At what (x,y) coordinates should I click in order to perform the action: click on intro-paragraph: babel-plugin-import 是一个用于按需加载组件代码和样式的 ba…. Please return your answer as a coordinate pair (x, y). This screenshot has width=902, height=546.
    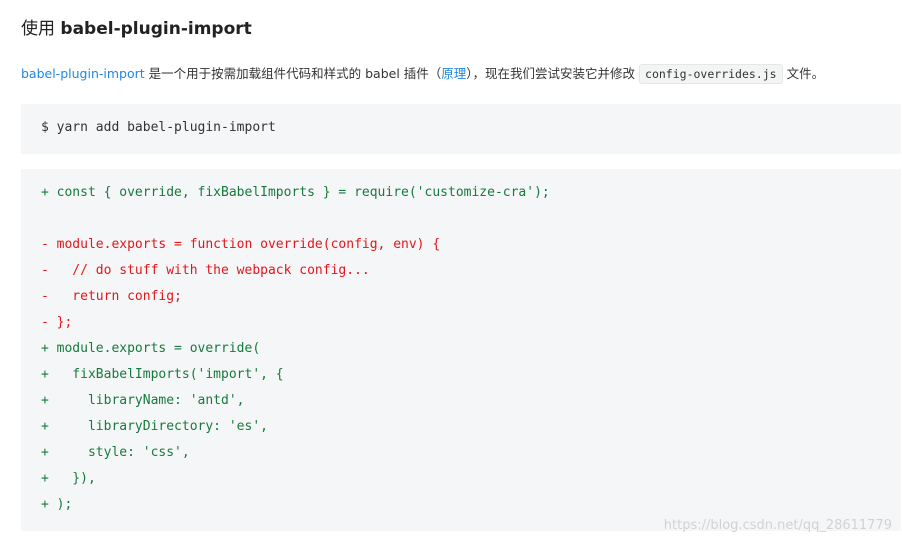
    Looking at the image, I should click on (458, 74).